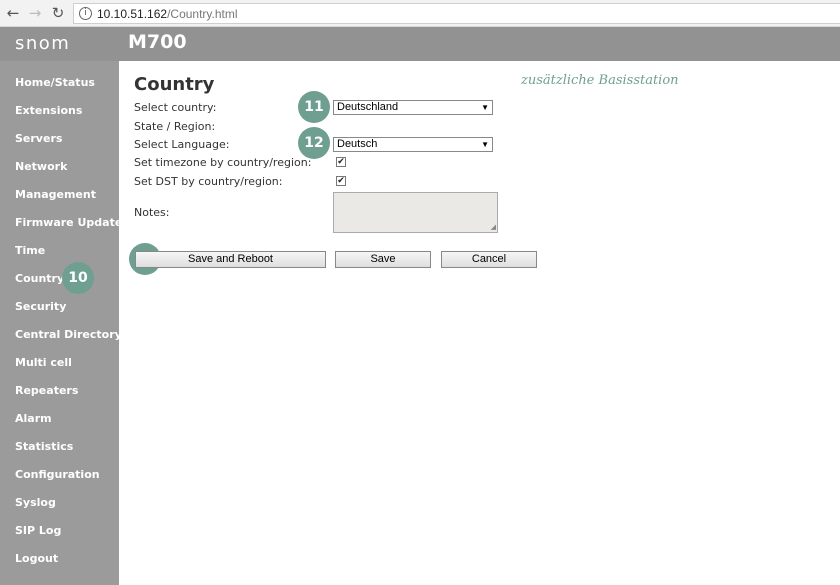 The height and width of the screenshot is (585, 840). Describe the element at coordinates (68, 334) in the screenshot. I see `sidebar-item-central-directory: Central Directory` at that location.